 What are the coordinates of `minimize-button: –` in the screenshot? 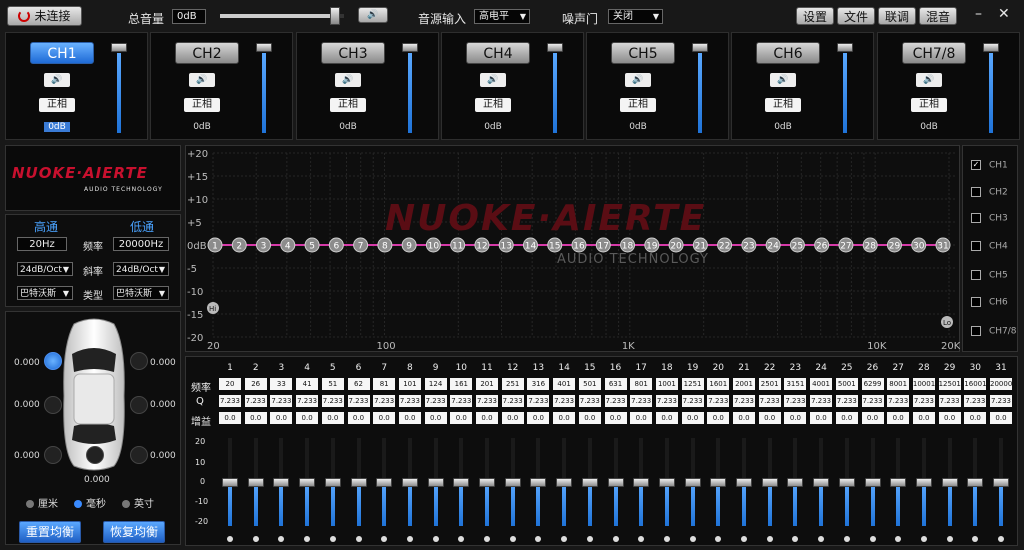 It's located at (978, 14).